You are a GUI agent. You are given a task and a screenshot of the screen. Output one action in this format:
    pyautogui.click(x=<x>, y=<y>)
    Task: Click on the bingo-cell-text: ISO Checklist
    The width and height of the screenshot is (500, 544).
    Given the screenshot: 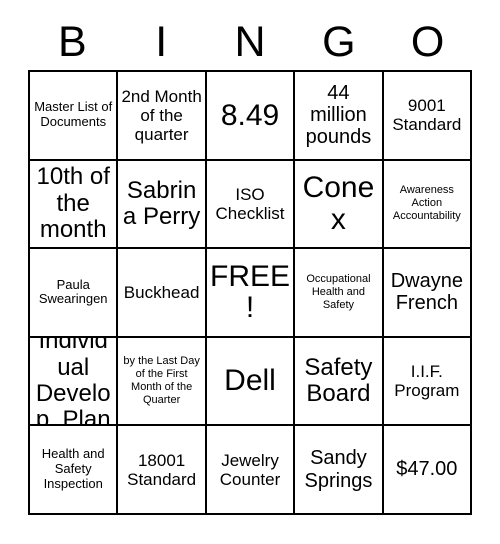 What is the action you would take?
    pyautogui.click(x=250, y=203)
    